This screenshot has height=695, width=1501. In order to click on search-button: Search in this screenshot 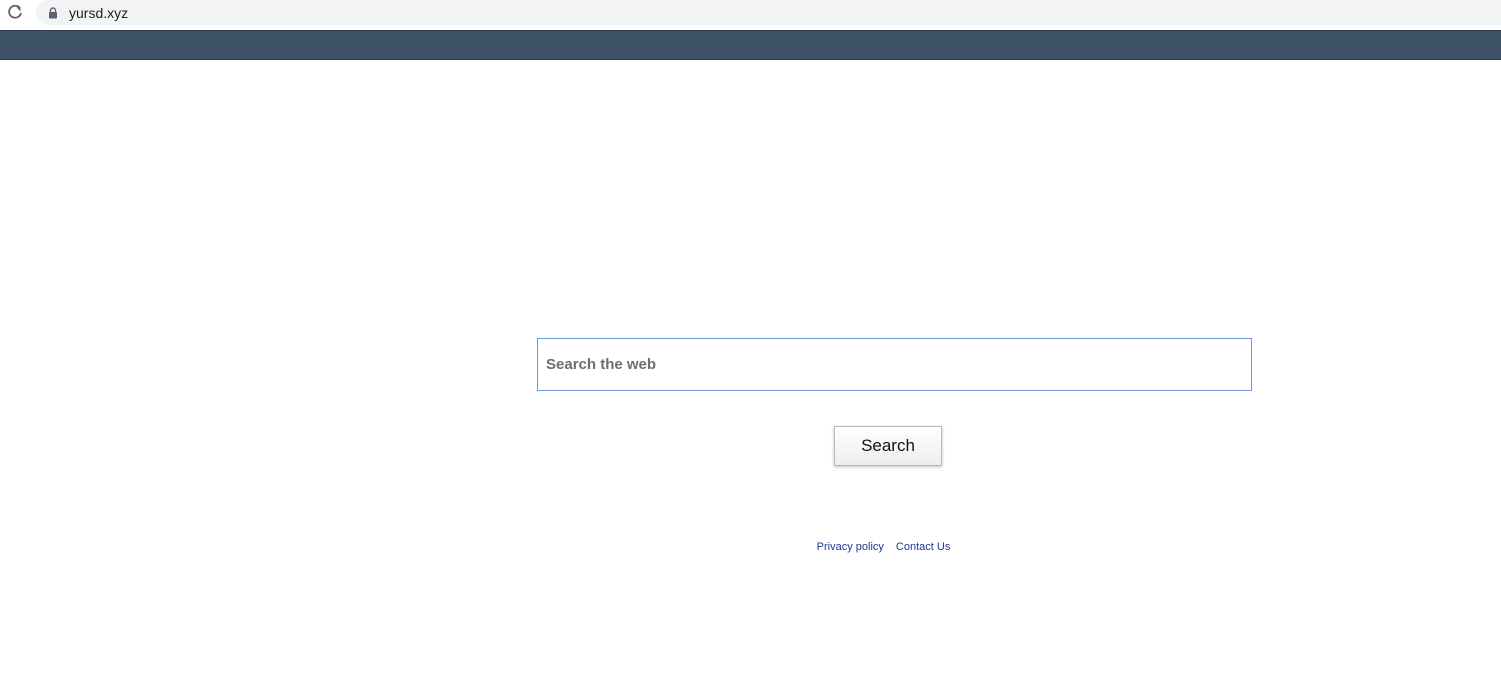, I will do `click(888, 446)`.